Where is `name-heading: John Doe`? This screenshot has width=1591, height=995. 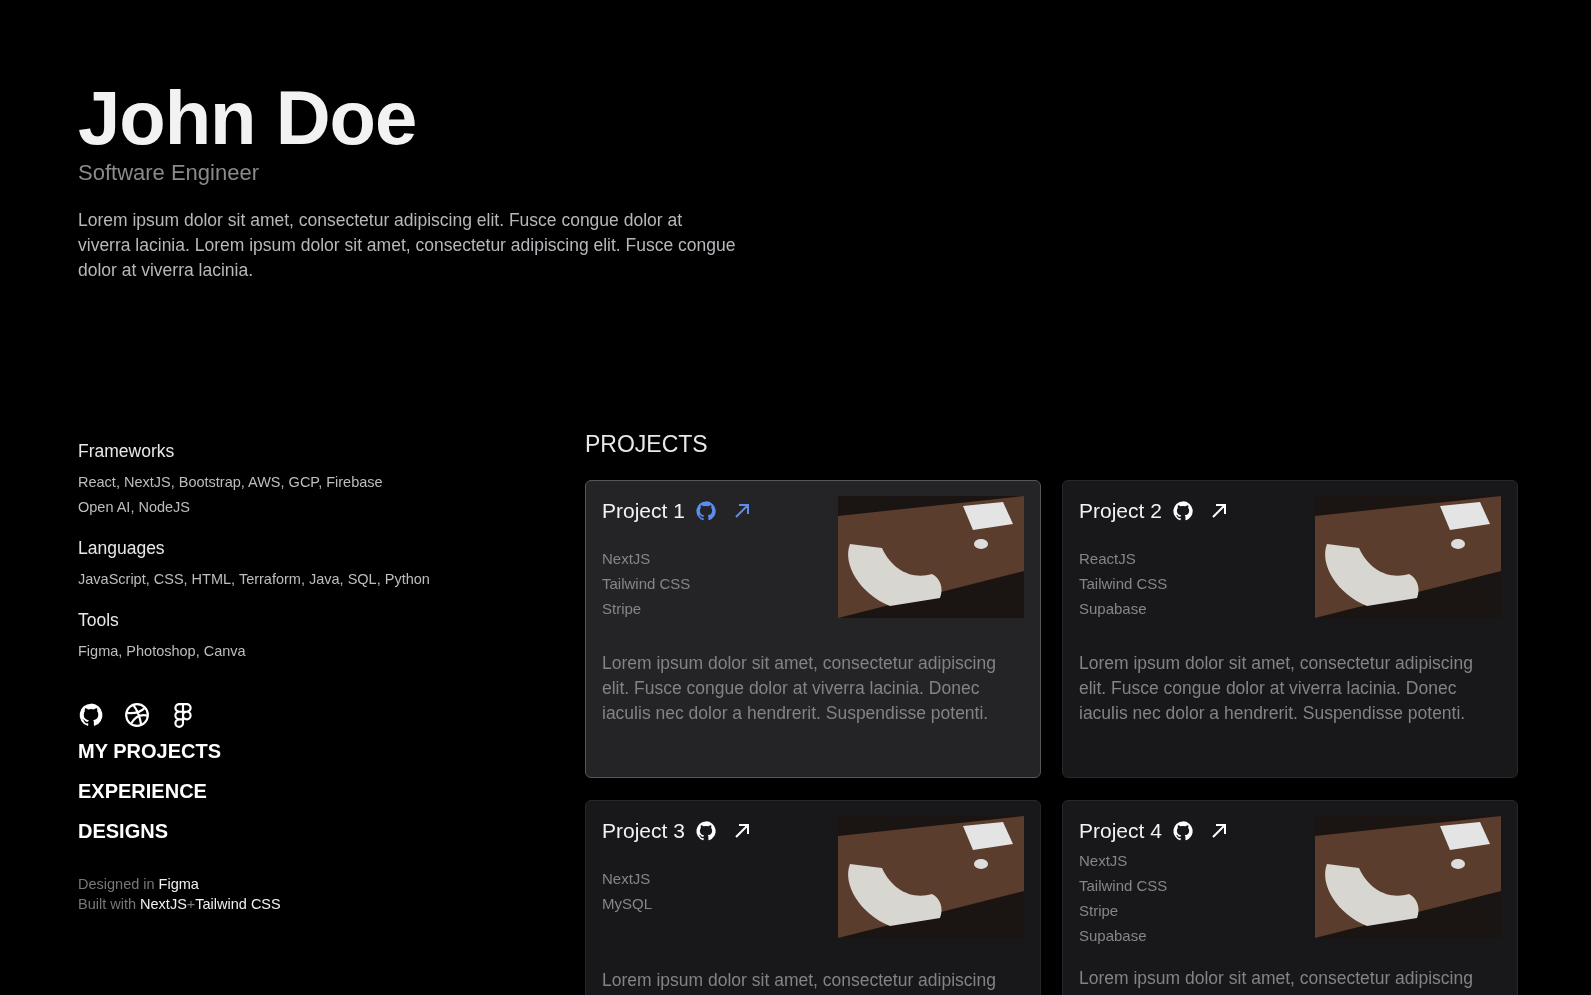
name-heading: John Doe is located at coordinates (248, 118).